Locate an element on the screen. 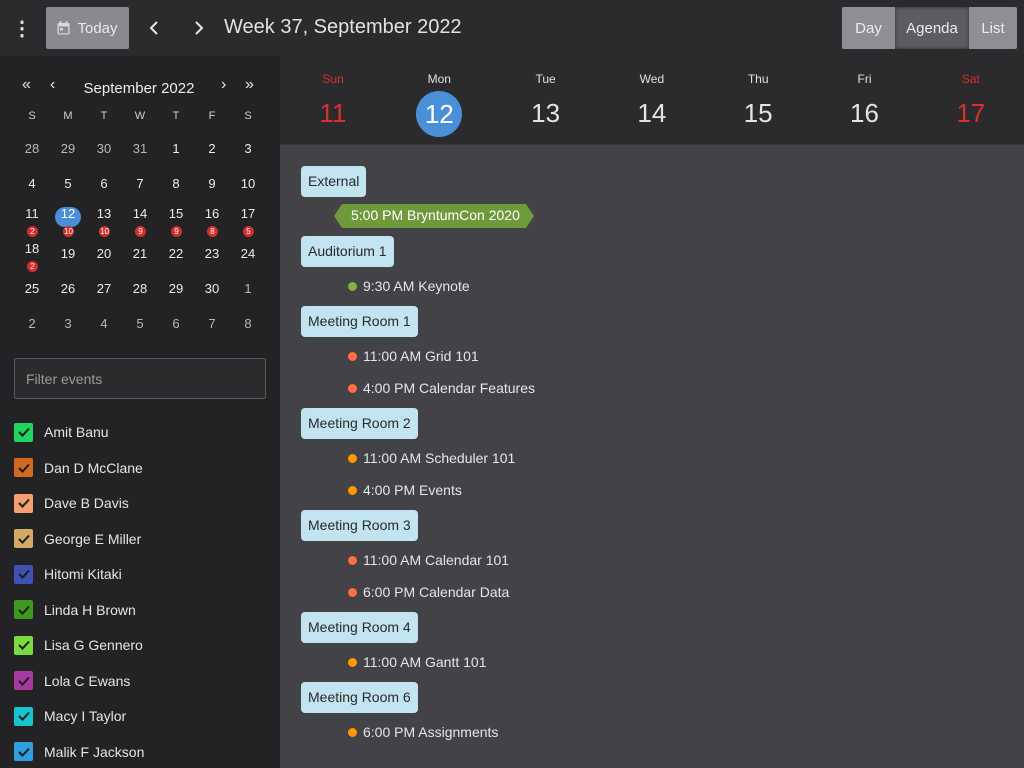  date-cell: 27 is located at coordinates (104, 291).